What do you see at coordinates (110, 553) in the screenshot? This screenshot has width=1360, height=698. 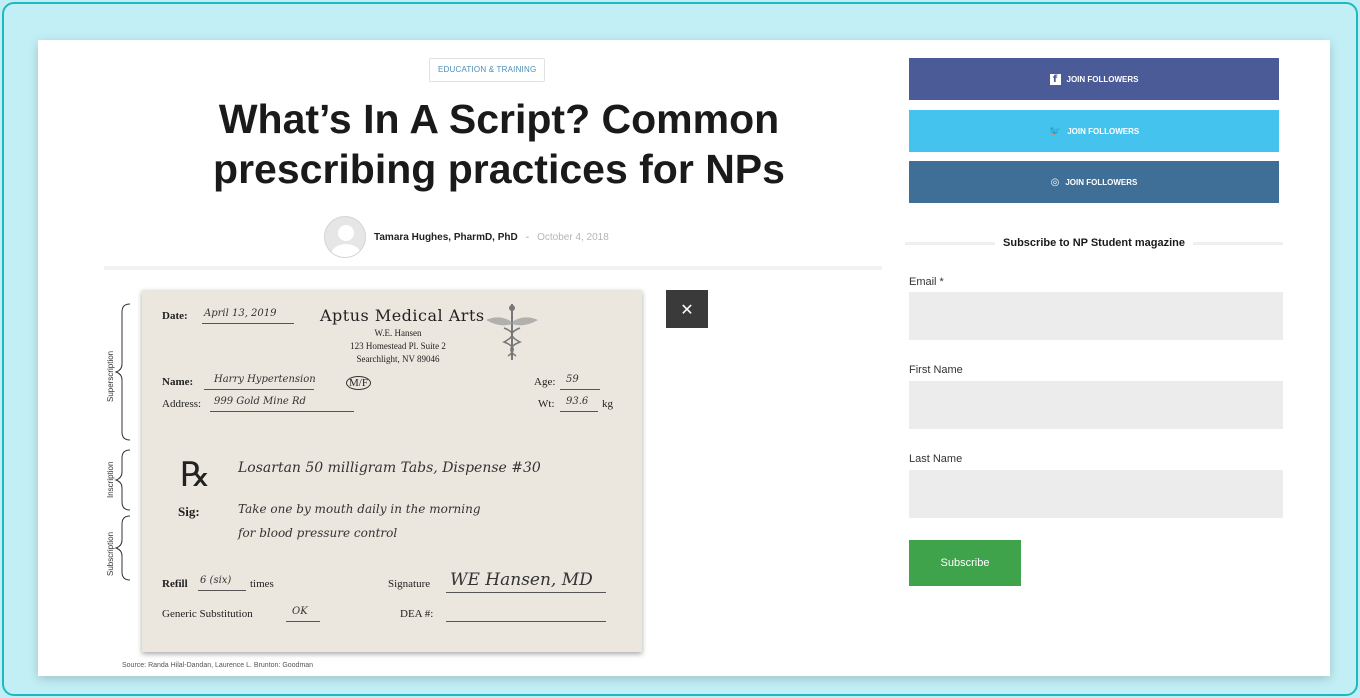 I see `subscription-label: Subscription` at bounding box center [110, 553].